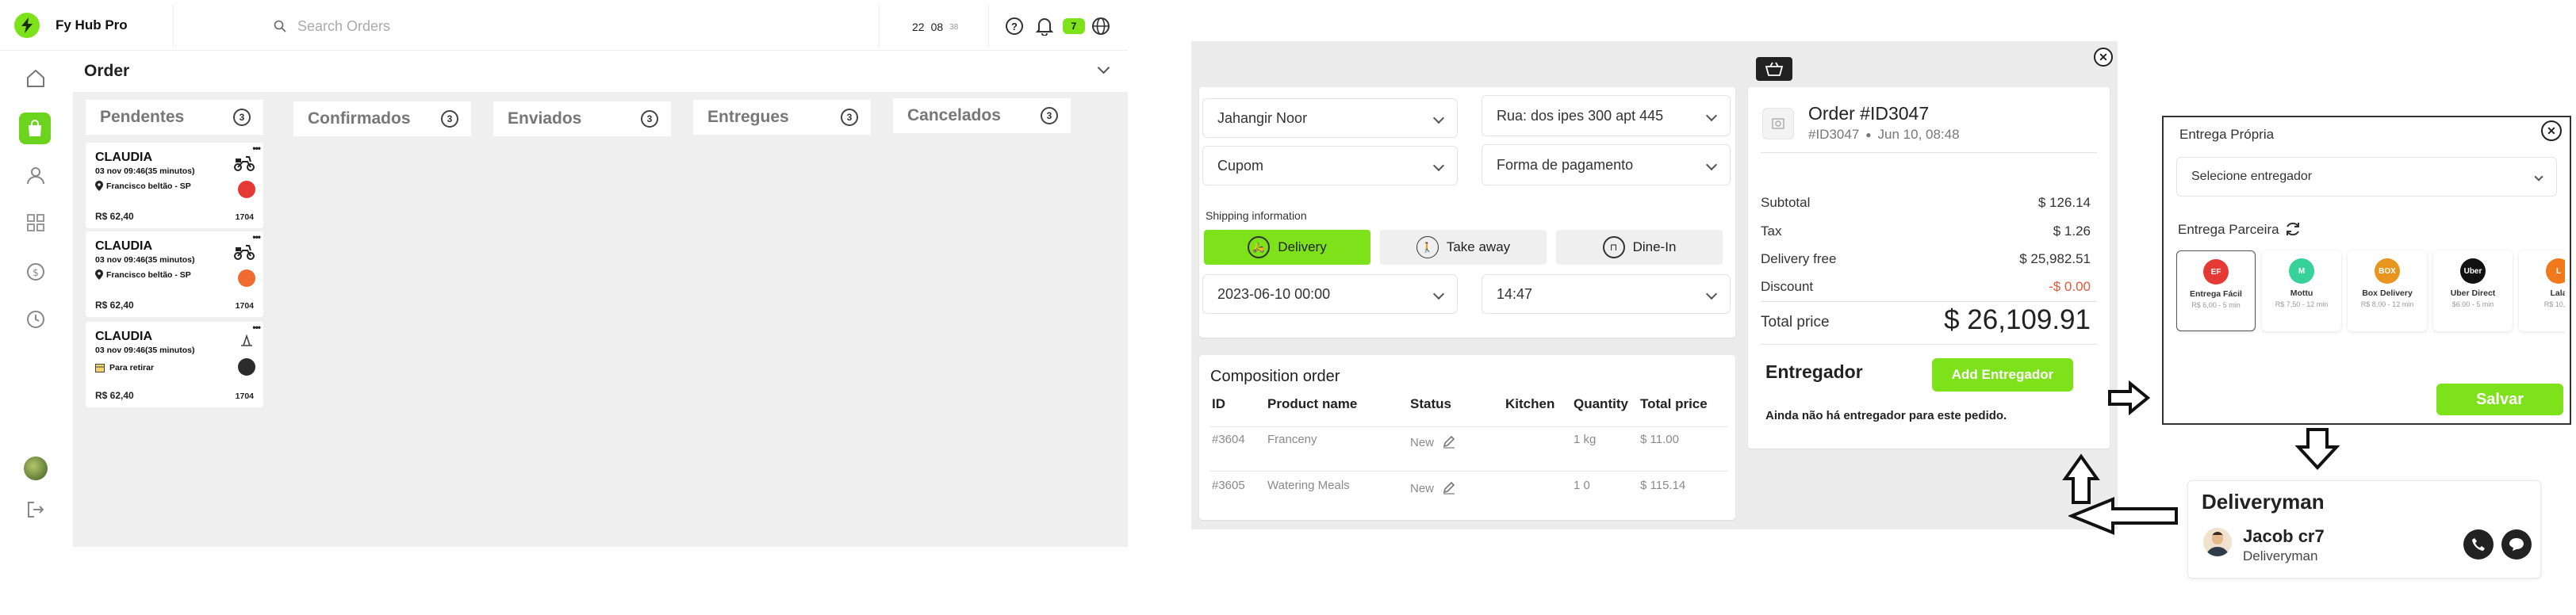  Describe the element at coordinates (545, 118) in the screenshot. I see `column-label: Enviados` at that location.